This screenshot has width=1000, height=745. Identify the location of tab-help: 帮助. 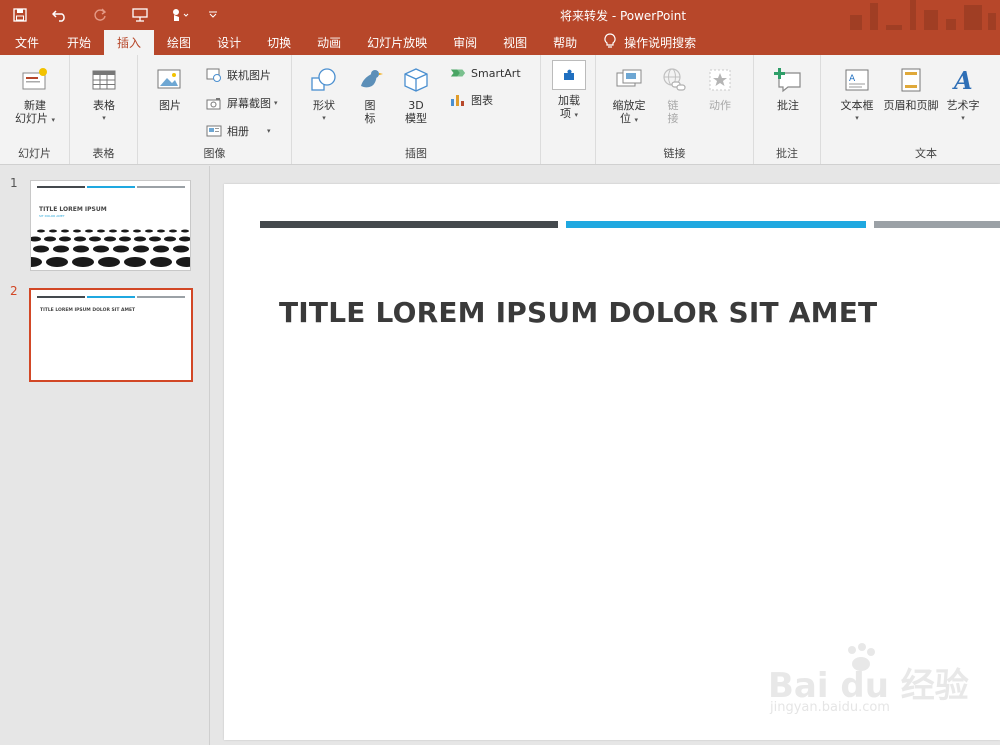
(565, 42).